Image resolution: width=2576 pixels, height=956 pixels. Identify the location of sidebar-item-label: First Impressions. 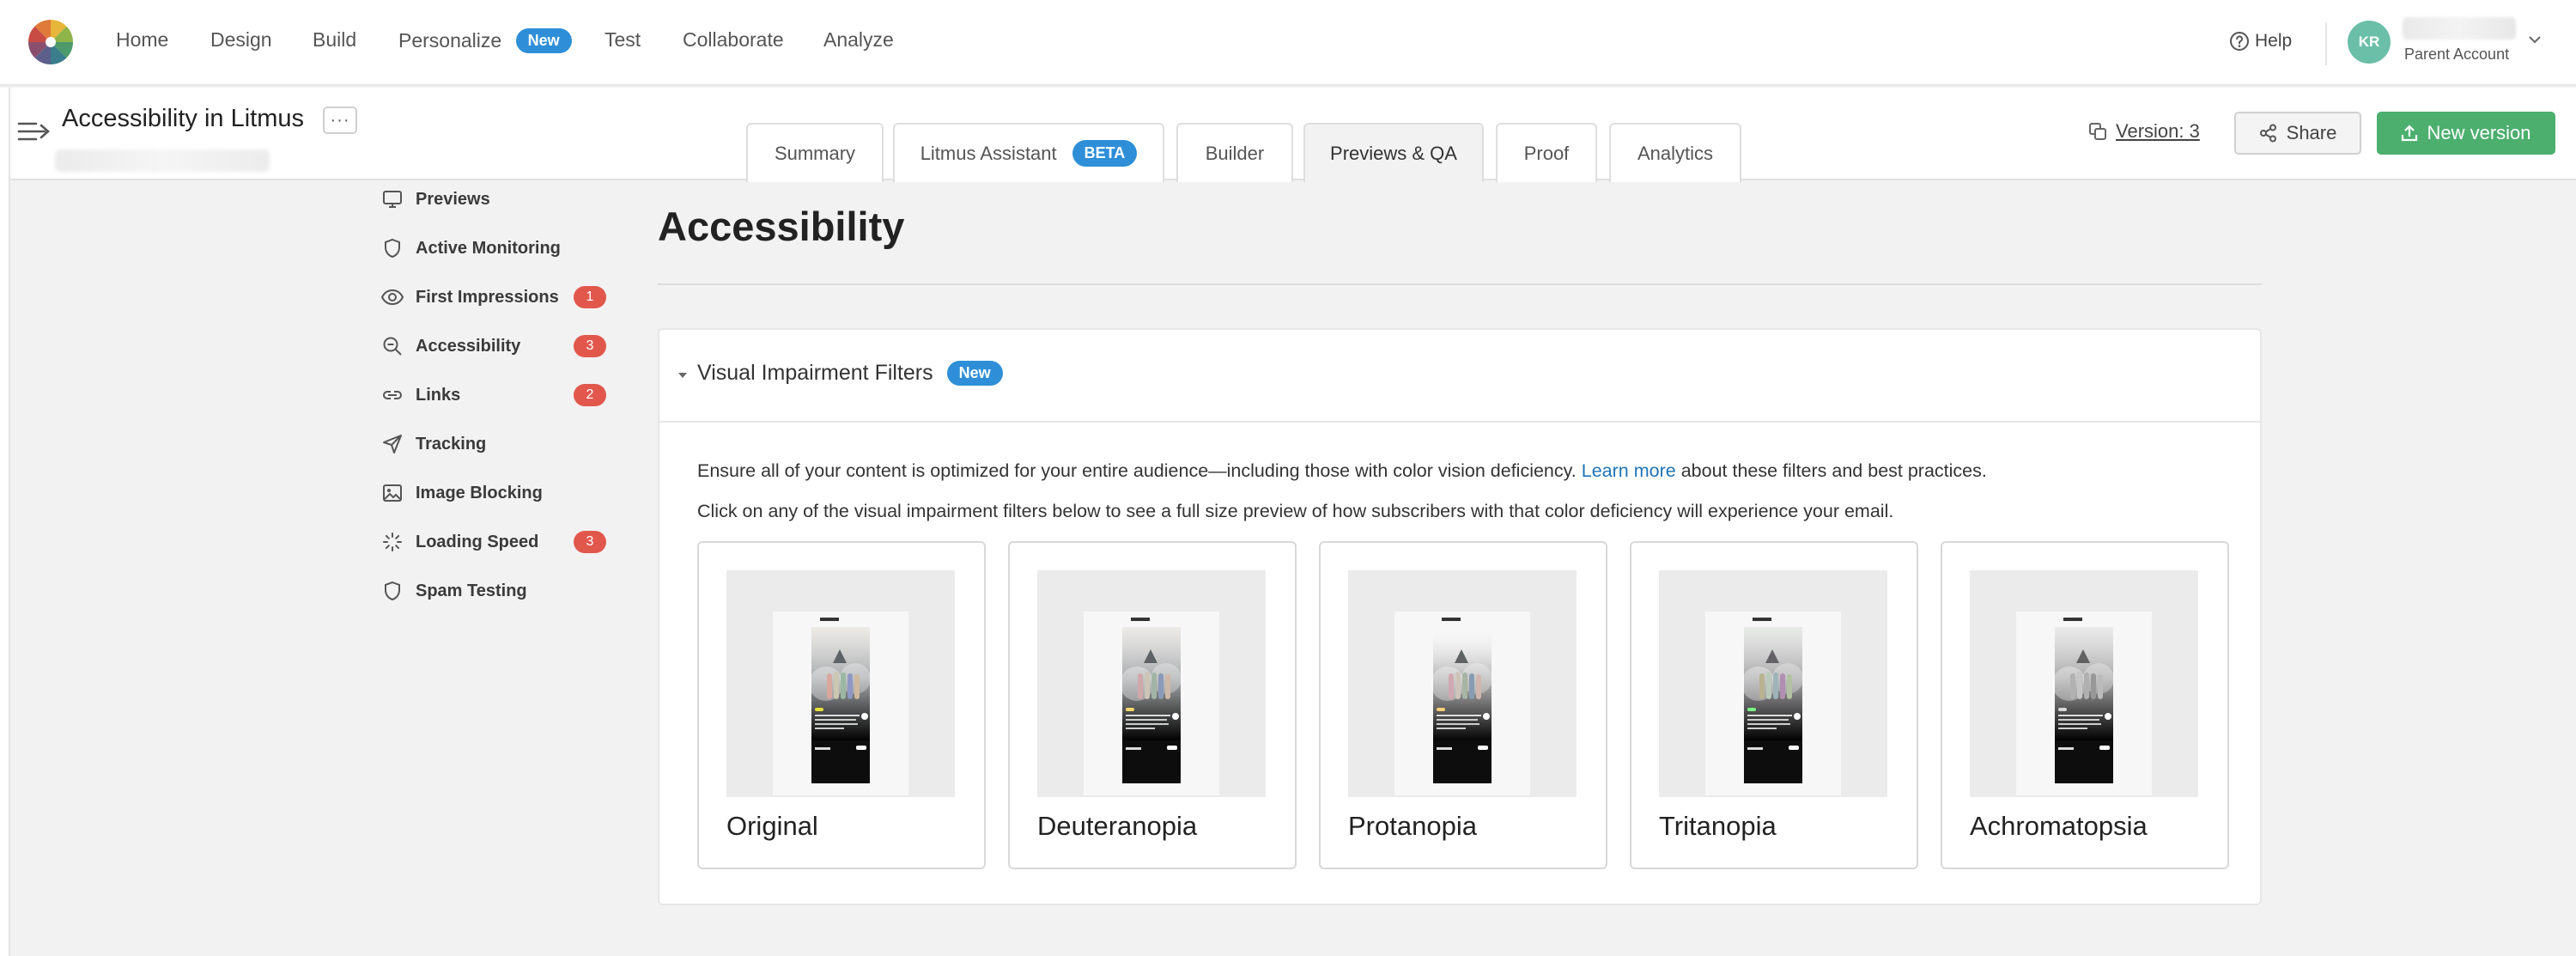
(488, 297).